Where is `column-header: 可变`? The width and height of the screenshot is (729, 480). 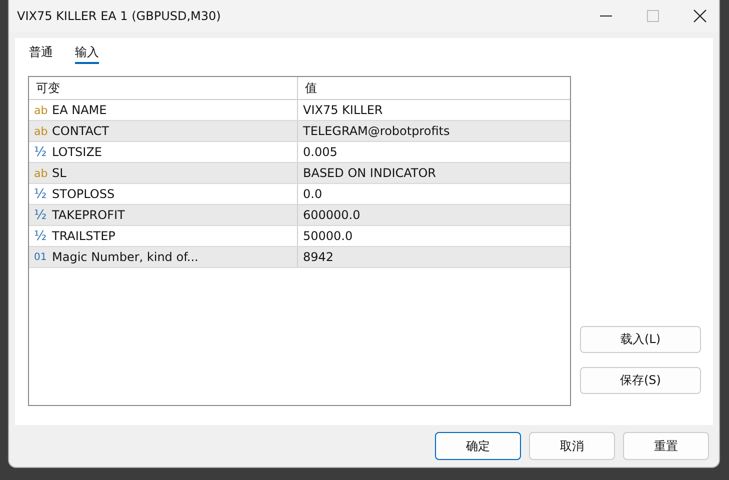 column-header: 可变 is located at coordinates (163, 88).